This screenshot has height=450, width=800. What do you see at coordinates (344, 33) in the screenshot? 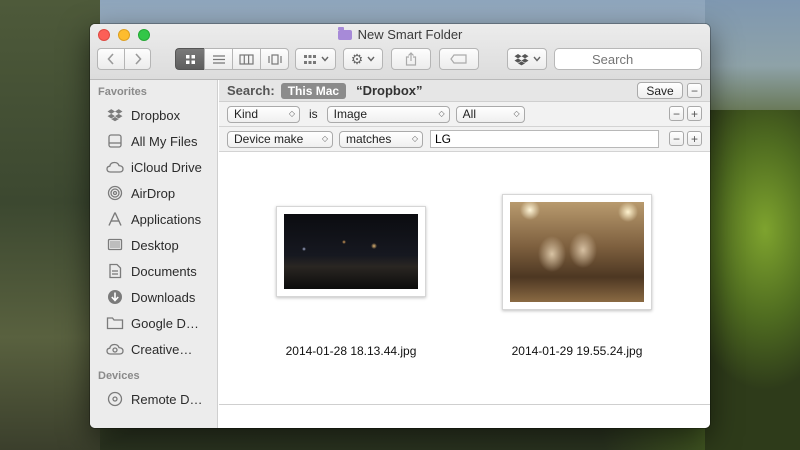
I see `smart-folder-icon` at bounding box center [344, 33].